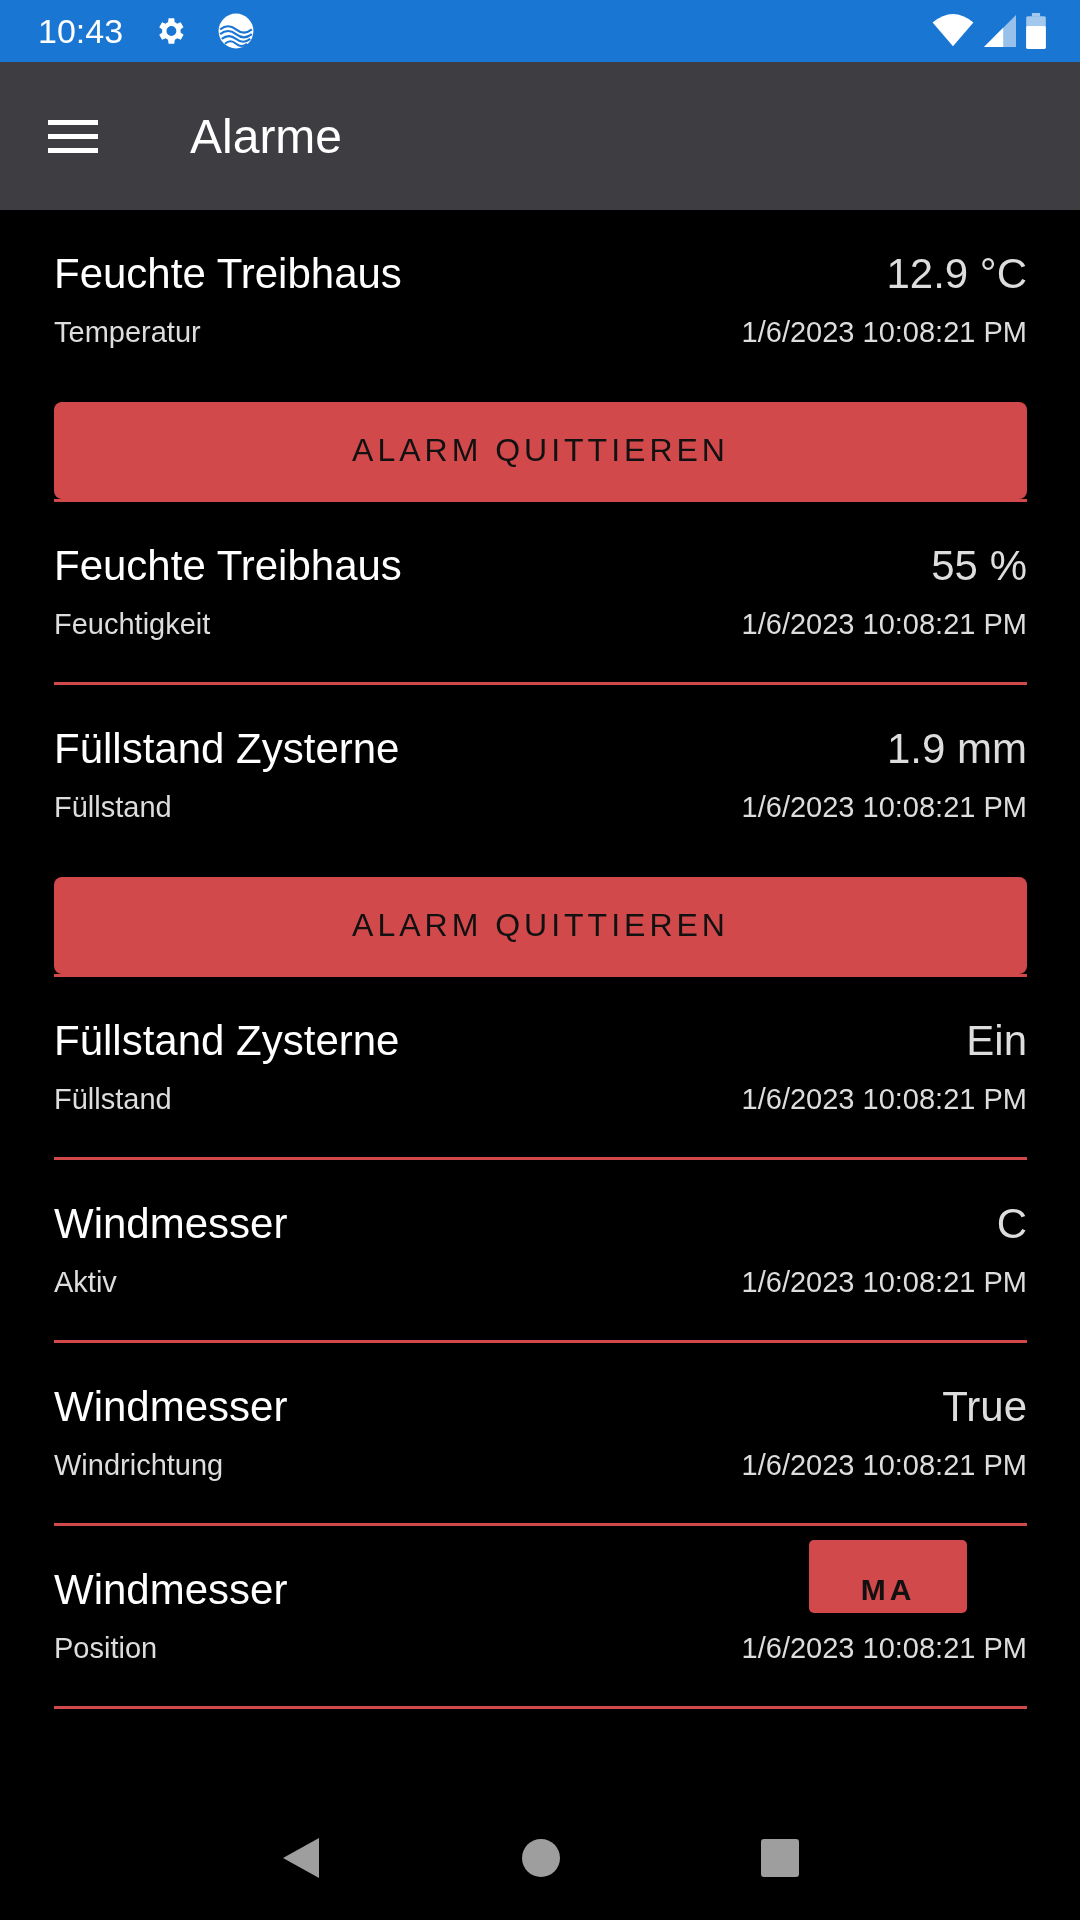 The image size is (1080, 1920). What do you see at coordinates (956, 749) in the screenshot?
I see `alarm-value: 1.9 mm` at bounding box center [956, 749].